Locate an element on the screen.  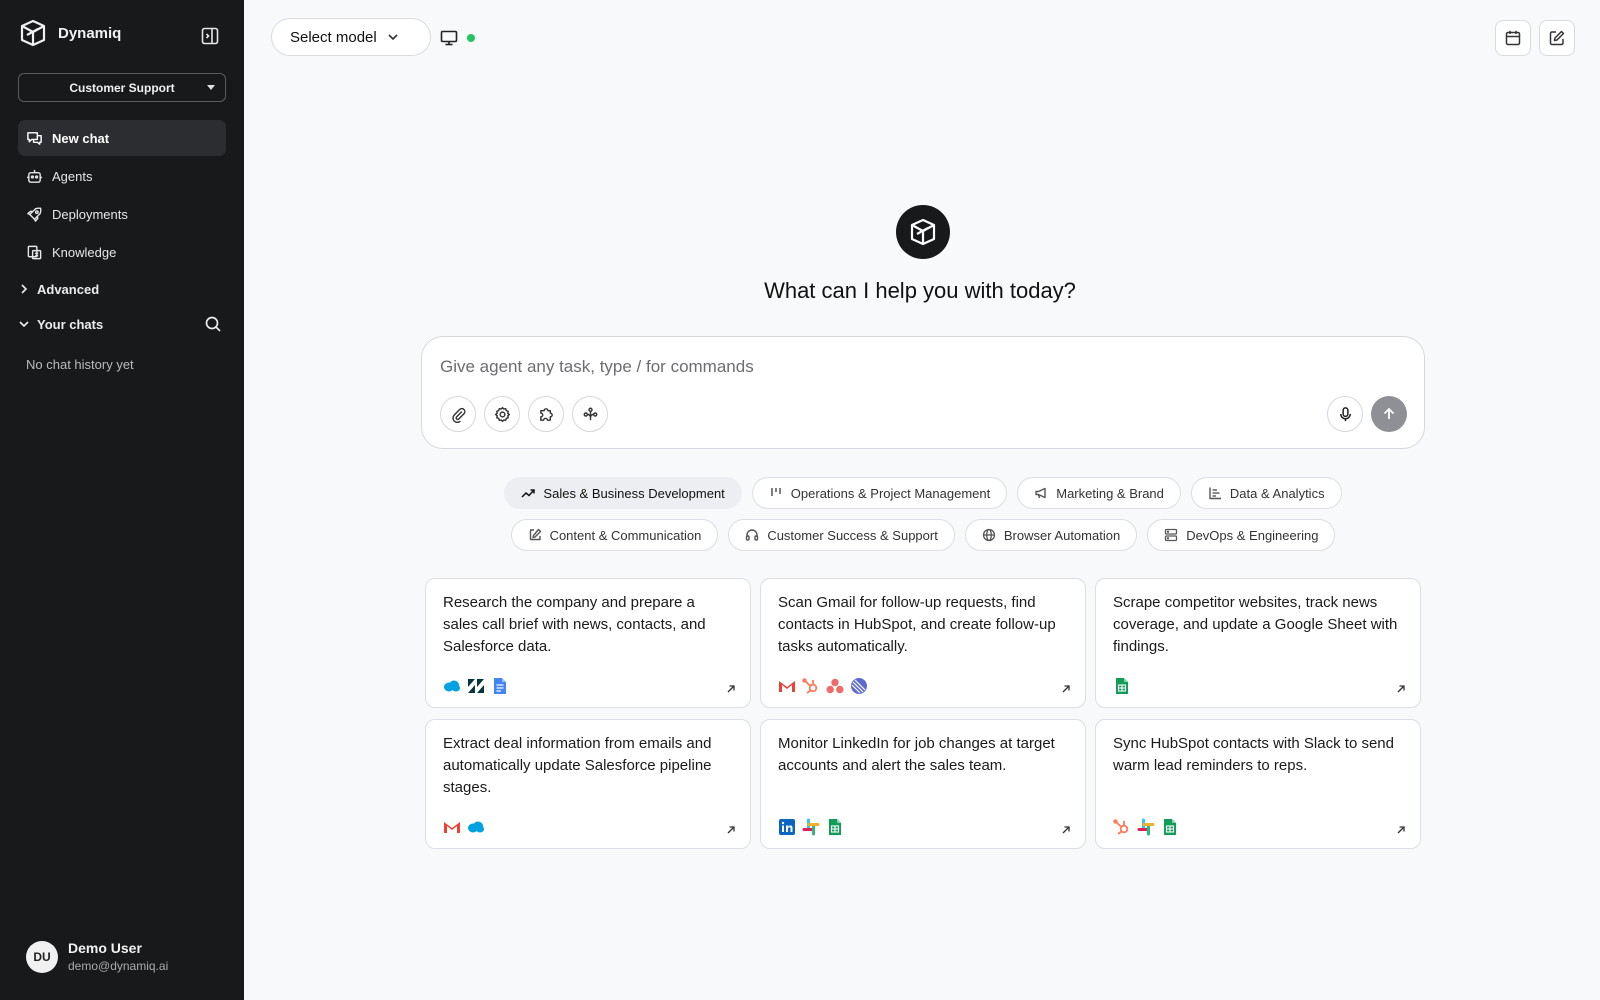
chip-label: Operations & Project Management is located at coordinates (890, 493).